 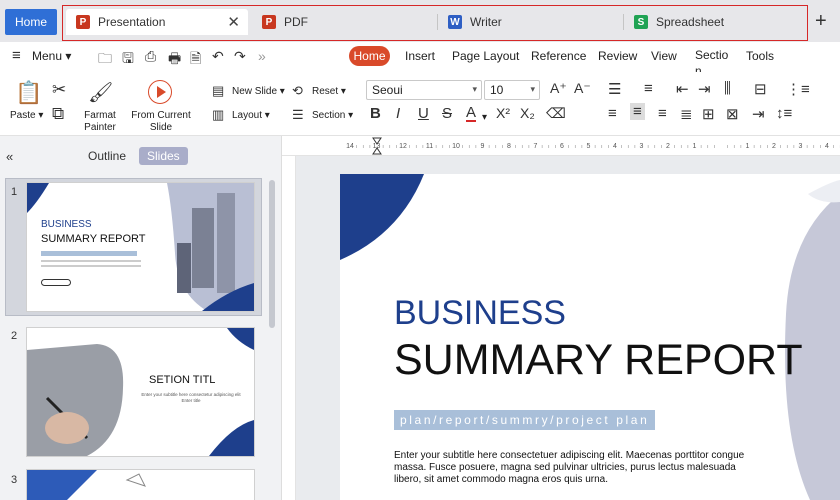 I want to click on text-direction-icon: ⫼, so click(x=727, y=88).